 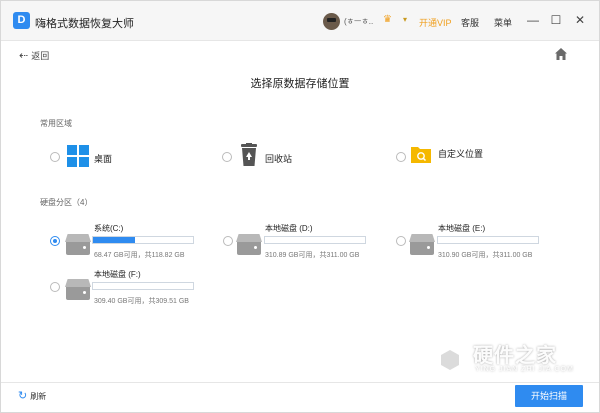 I want to click on close-button: ✕, so click(x=580, y=20).